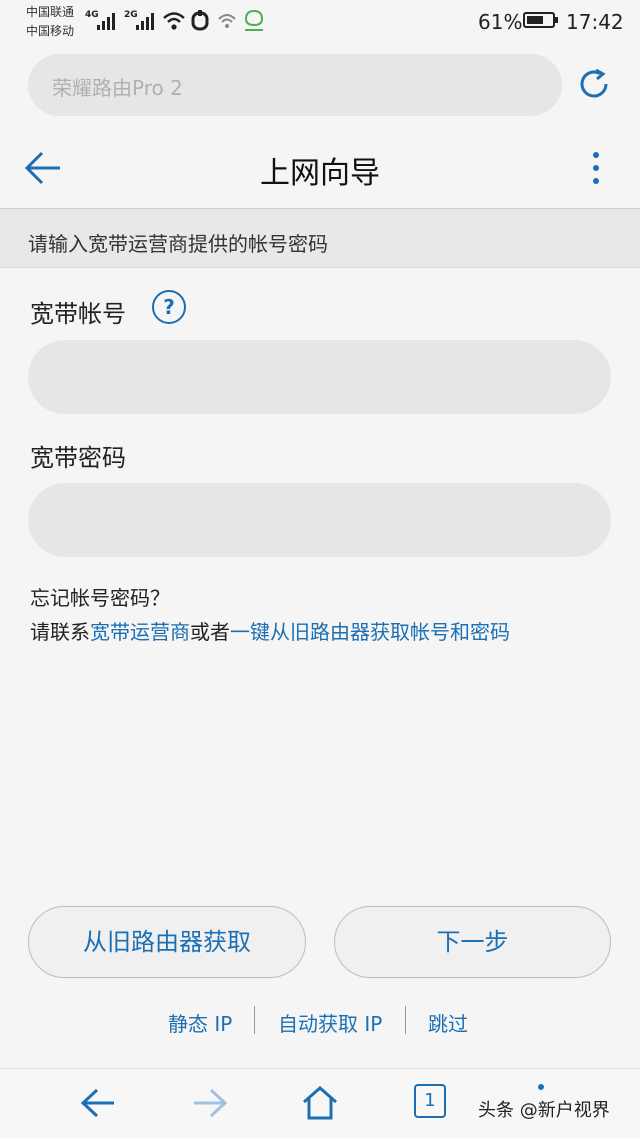  I want to click on contact-middle: 或者, so click(210, 632).